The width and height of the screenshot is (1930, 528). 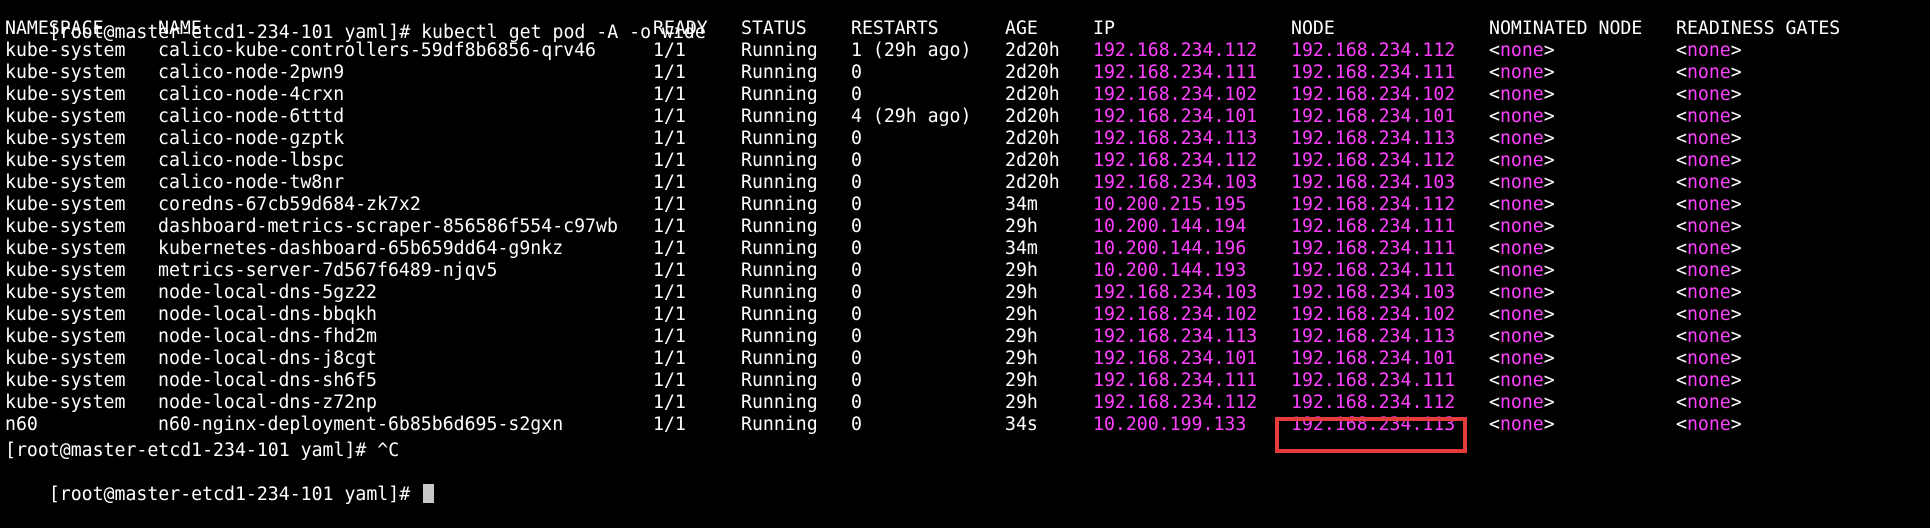 What do you see at coordinates (1175, 116) in the screenshot?
I see `cell-ip: 192.168.234.101` at bounding box center [1175, 116].